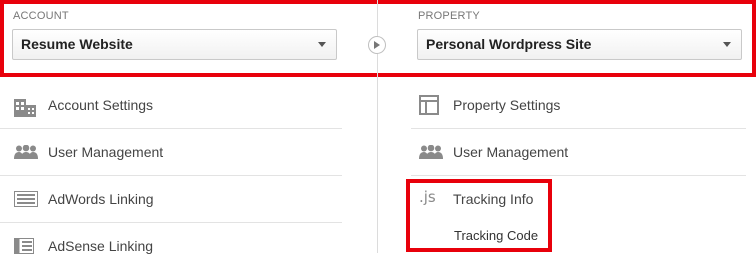  Describe the element at coordinates (24, 246) in the screenshot. I see `adsense-icon` at that location.